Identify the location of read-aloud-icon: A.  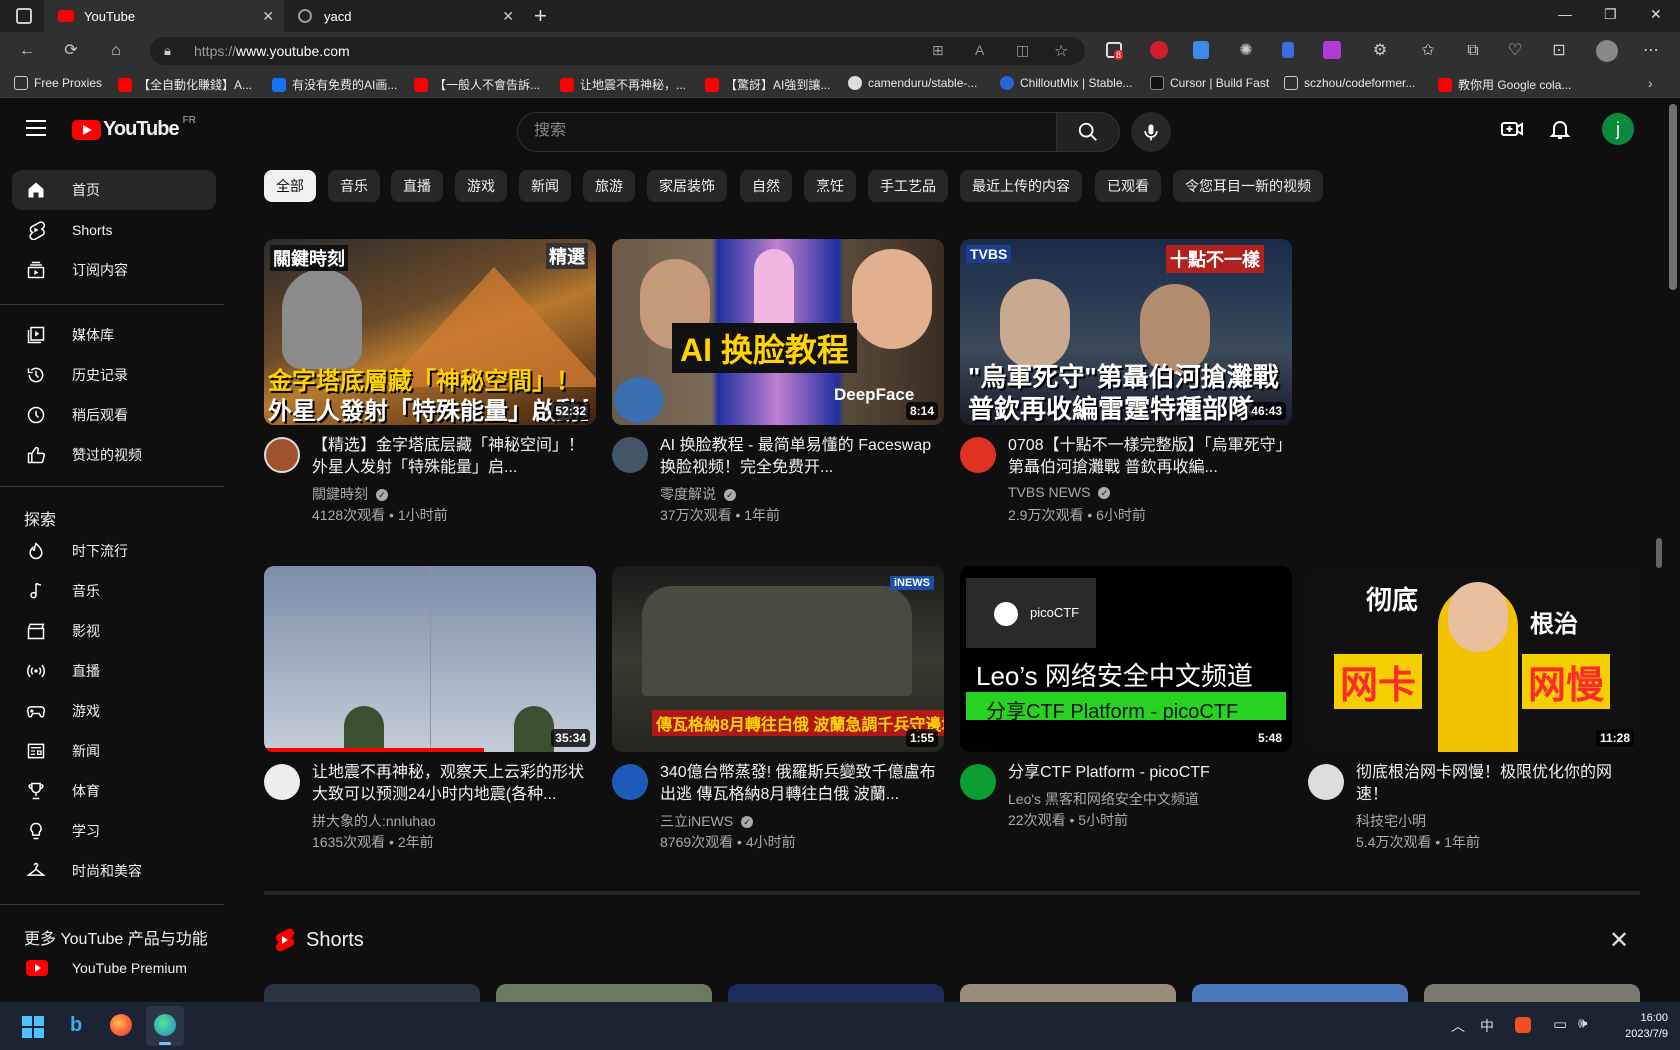
(979, 50).